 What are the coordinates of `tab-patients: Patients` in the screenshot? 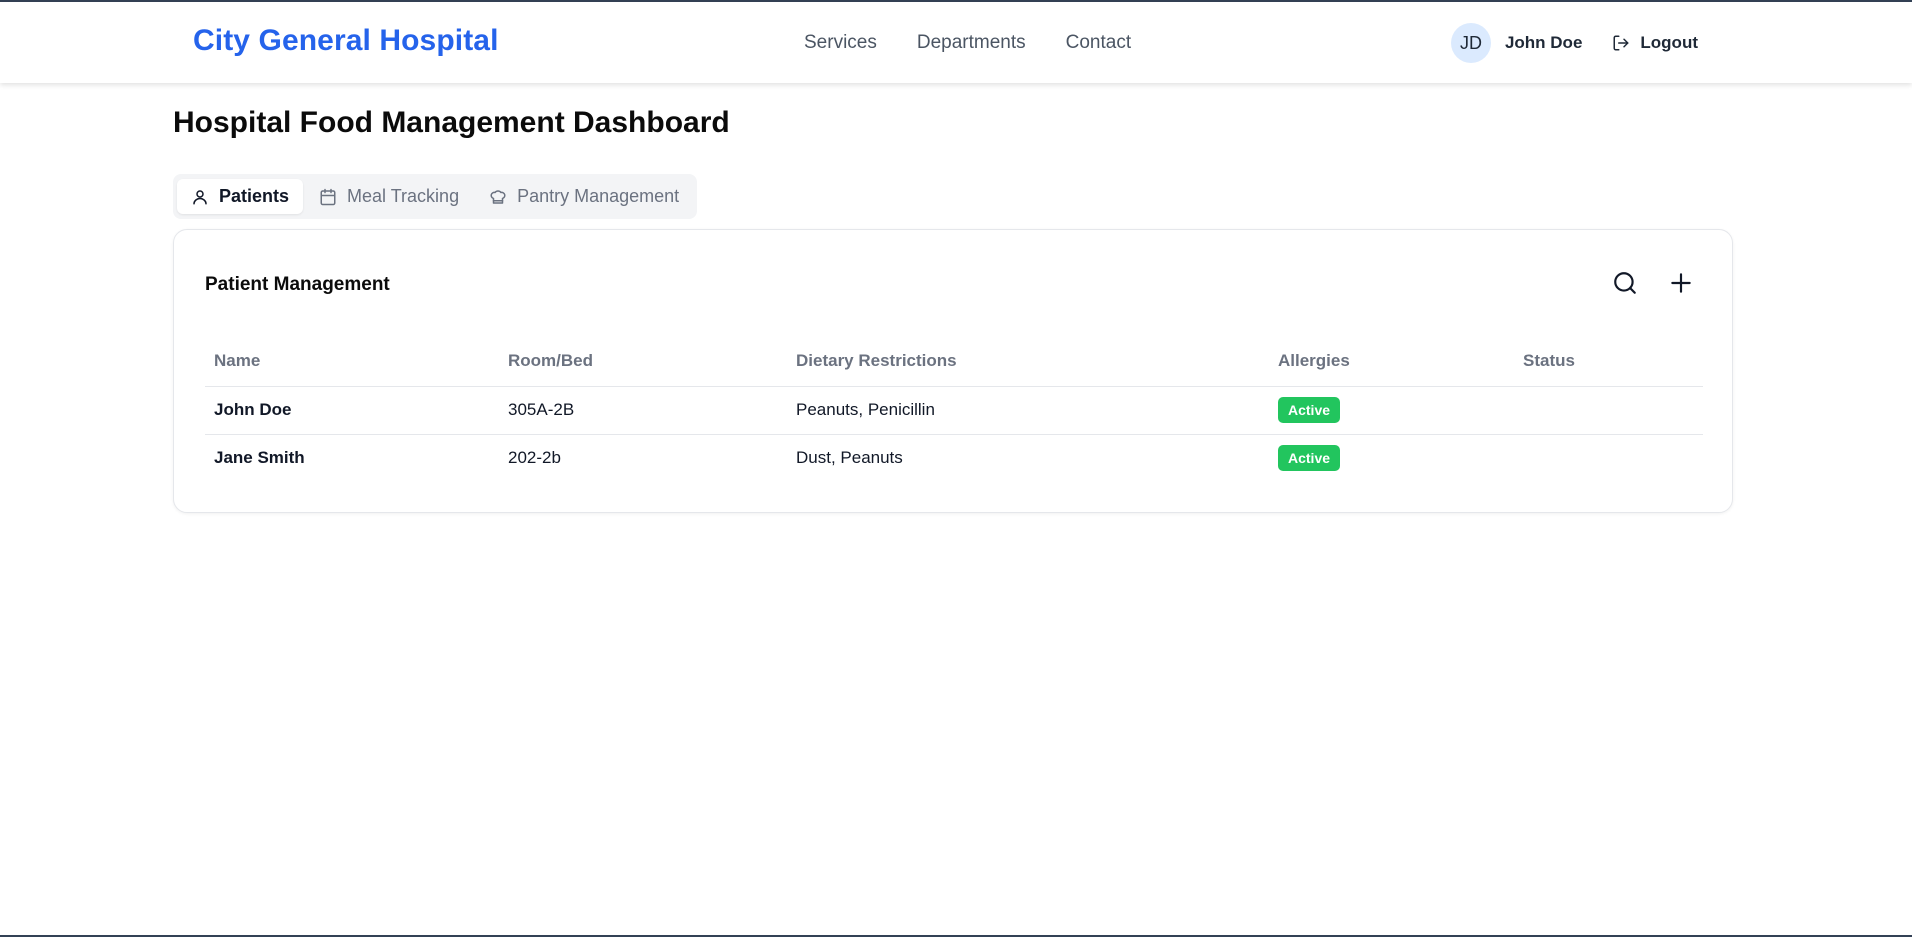 It's located at (240, 196).